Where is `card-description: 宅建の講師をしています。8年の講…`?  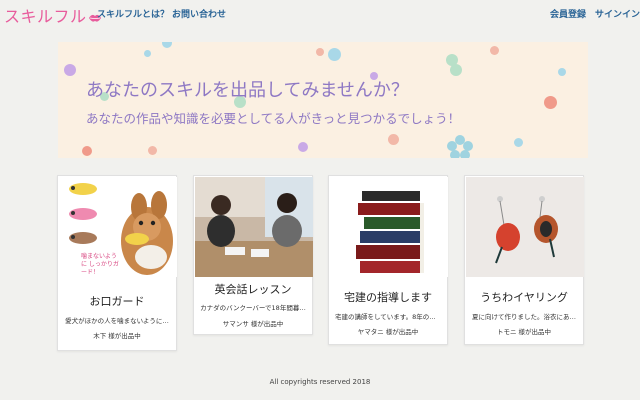 card-description: 宅建の講師をしています。8年の講… is located at coordinates (388, 317).